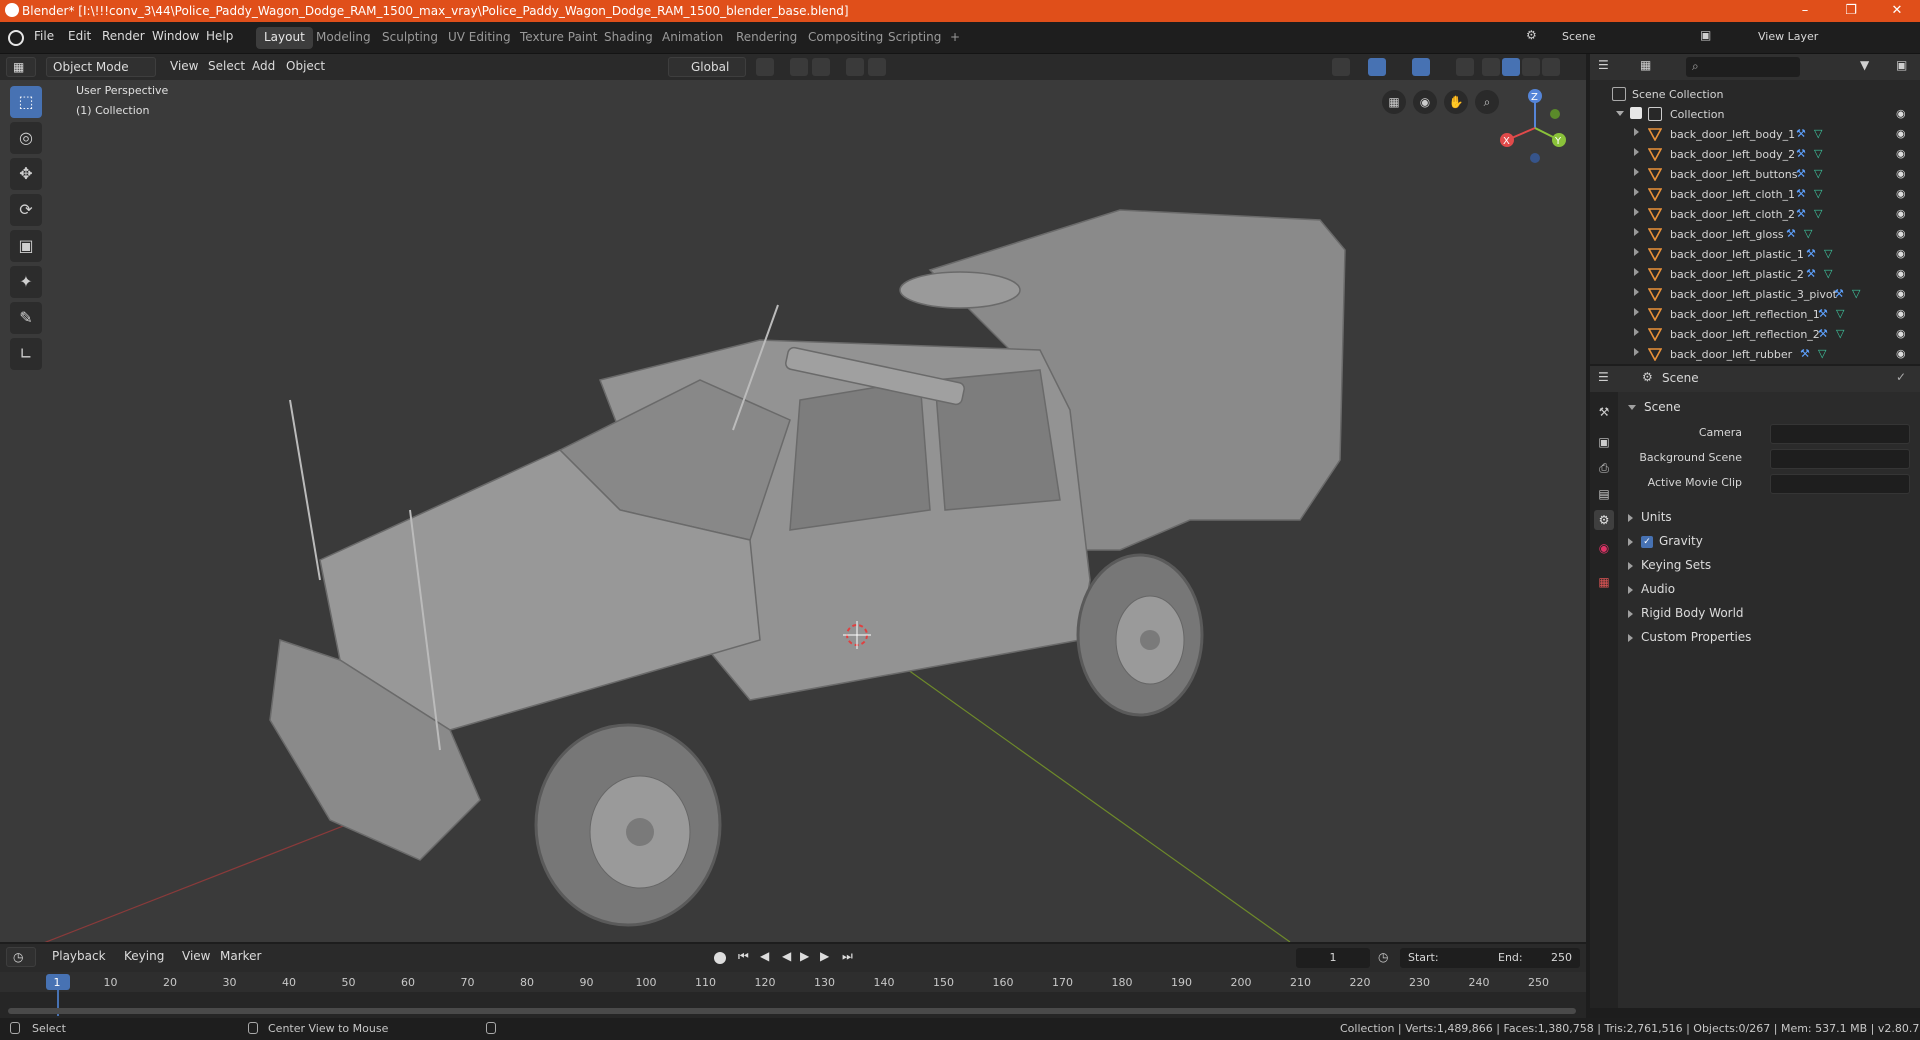 The width and height of the screenshot is (1920, 1040). I want to click on proportional-edit-icon, so click(855, 67).